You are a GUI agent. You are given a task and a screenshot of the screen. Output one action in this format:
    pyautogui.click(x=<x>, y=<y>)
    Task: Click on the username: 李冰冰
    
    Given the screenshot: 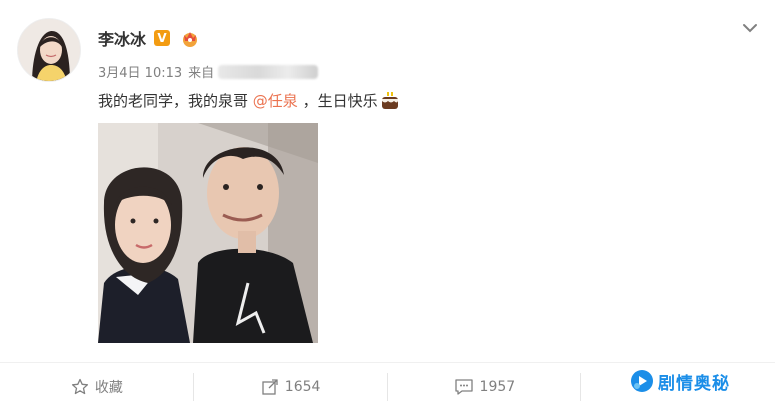 What is the action you would take?
    pyautogui.click(x=122, y=38)
    